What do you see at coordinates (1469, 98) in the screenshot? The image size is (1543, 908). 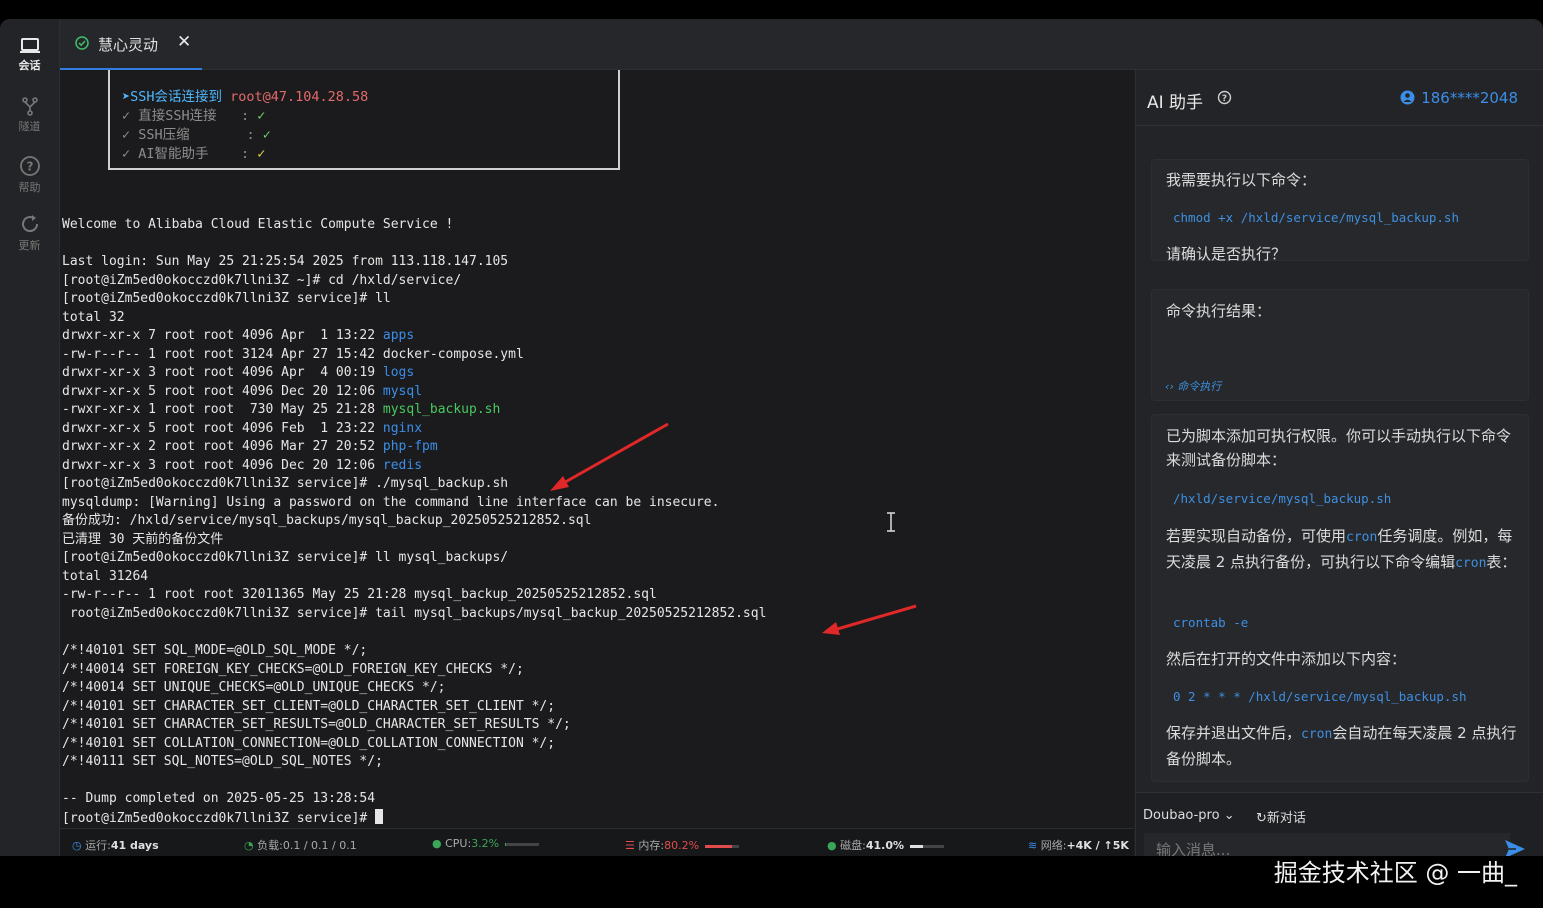 I see `user-phone: 186****2048` at bounding box center [1469, 98].